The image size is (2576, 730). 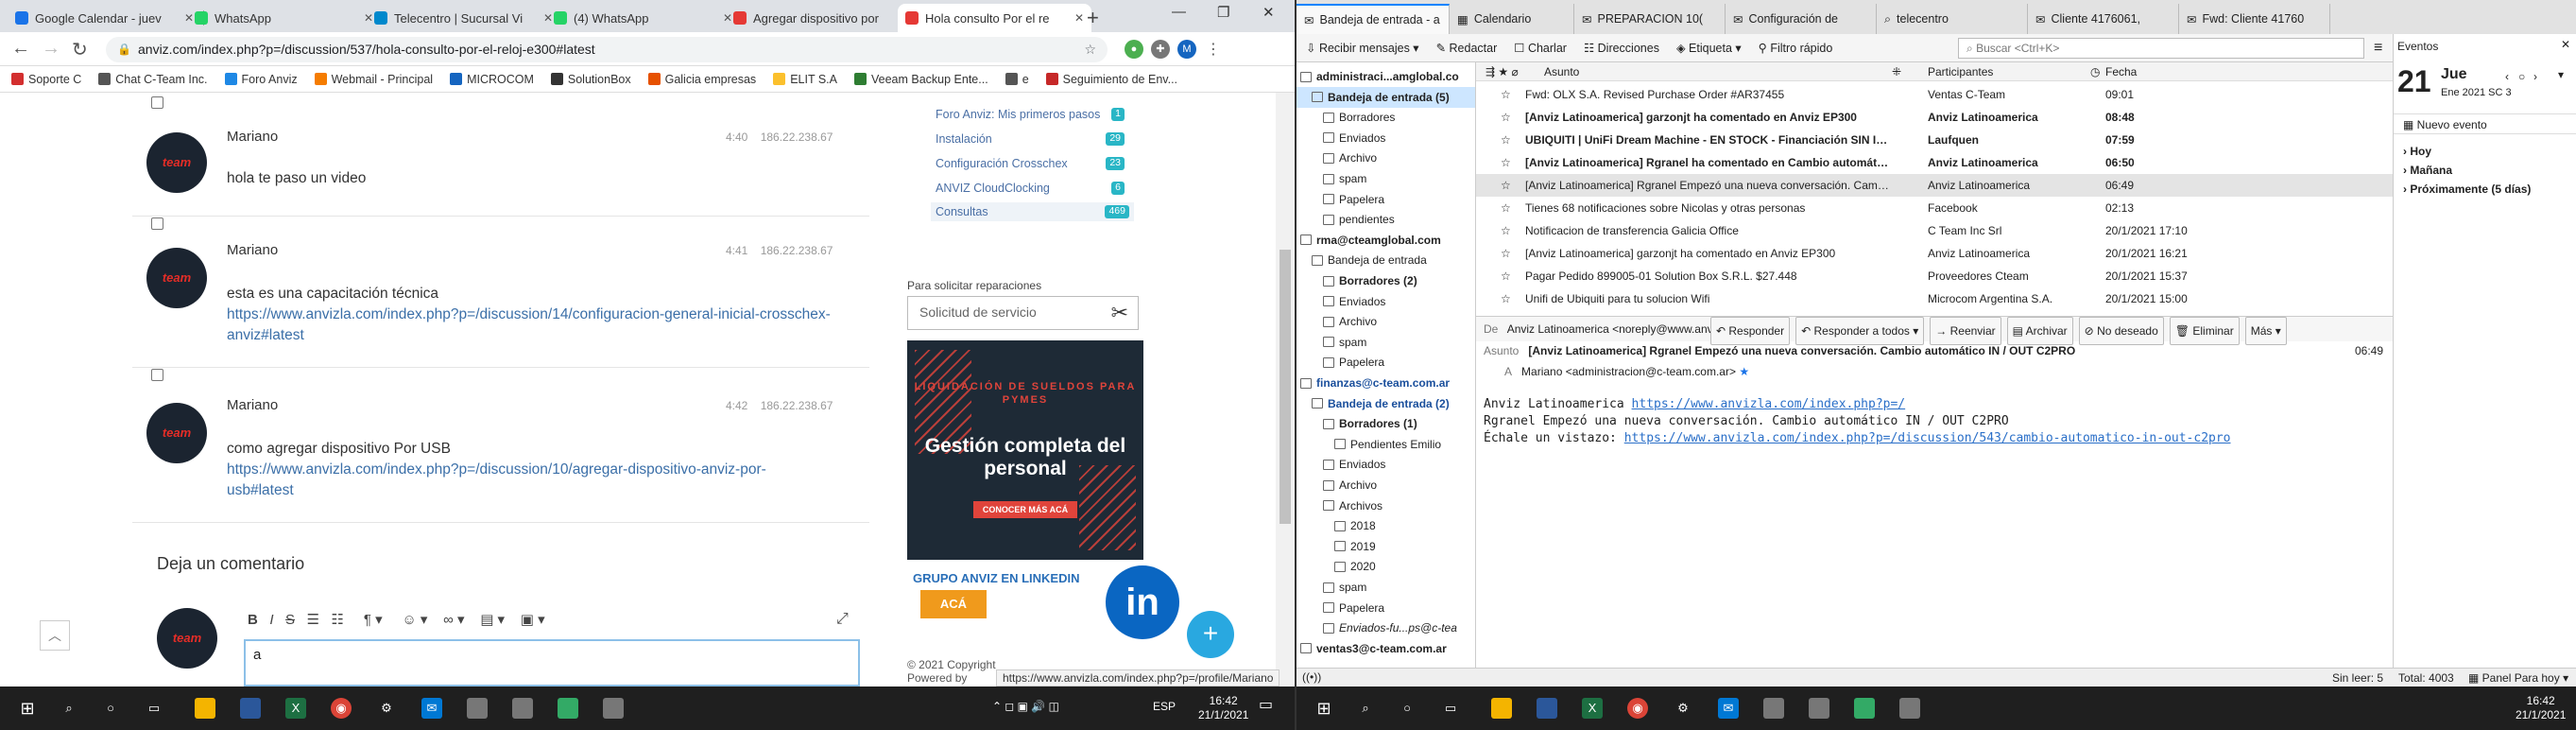 What do you see at coordinates (1223, 13) in the screenshot?
I see `maximize-button: ❐` at bounding box center [1223, 13].